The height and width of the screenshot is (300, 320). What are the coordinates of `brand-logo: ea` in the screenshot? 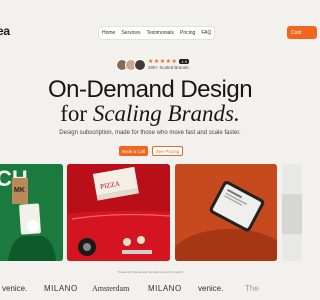 It's located at (5, 31).